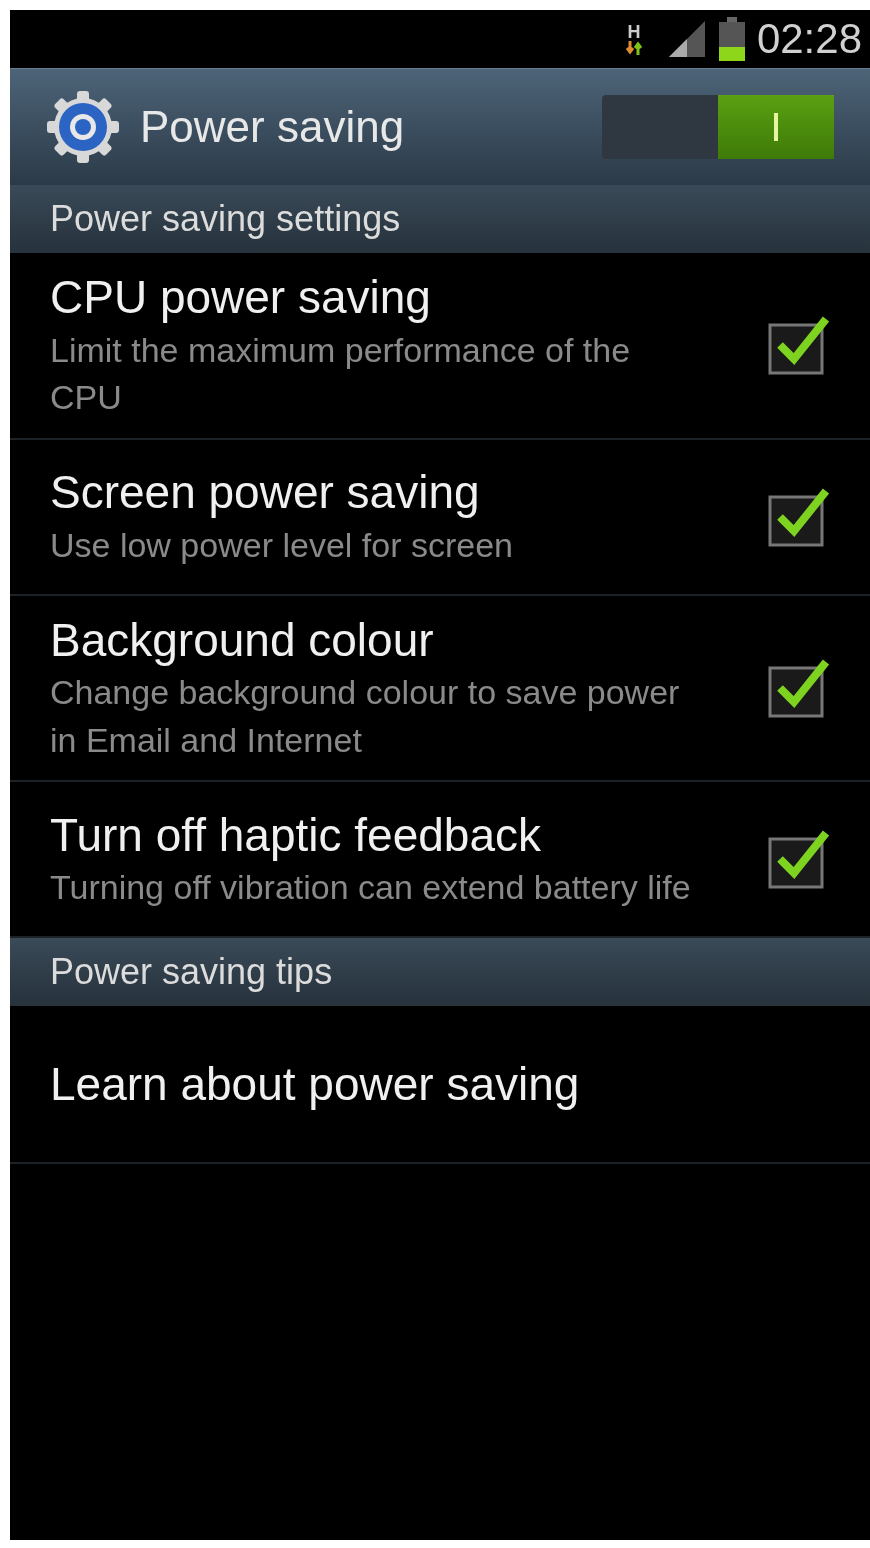 The image size is (870, 1548). What do you see at coordinates (718, 127) in the screenshot?
I see `power-saving-switch` at bounding box center [718, 127].